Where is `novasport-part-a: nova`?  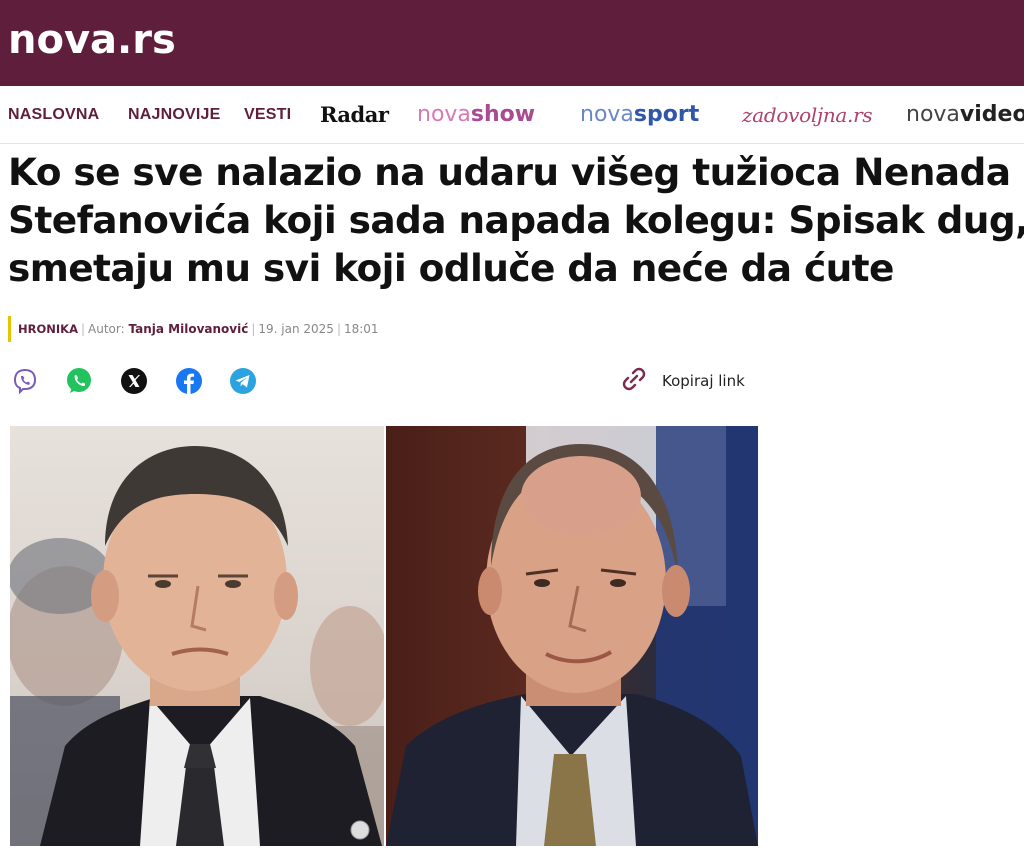
novasport-part-a: nova is located at coordinates (607, 114).